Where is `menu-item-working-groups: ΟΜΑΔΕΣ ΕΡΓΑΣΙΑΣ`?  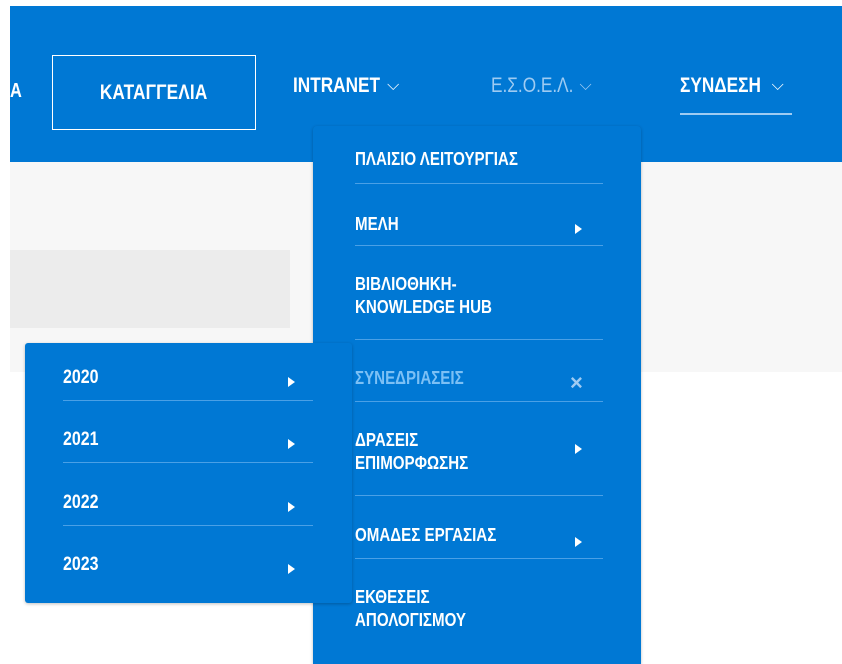 menu-item-working-groups: ΟΜΑΔΕΣ ΕΡΓΑΣΙΑΣ is located at coordinates (477, 535).